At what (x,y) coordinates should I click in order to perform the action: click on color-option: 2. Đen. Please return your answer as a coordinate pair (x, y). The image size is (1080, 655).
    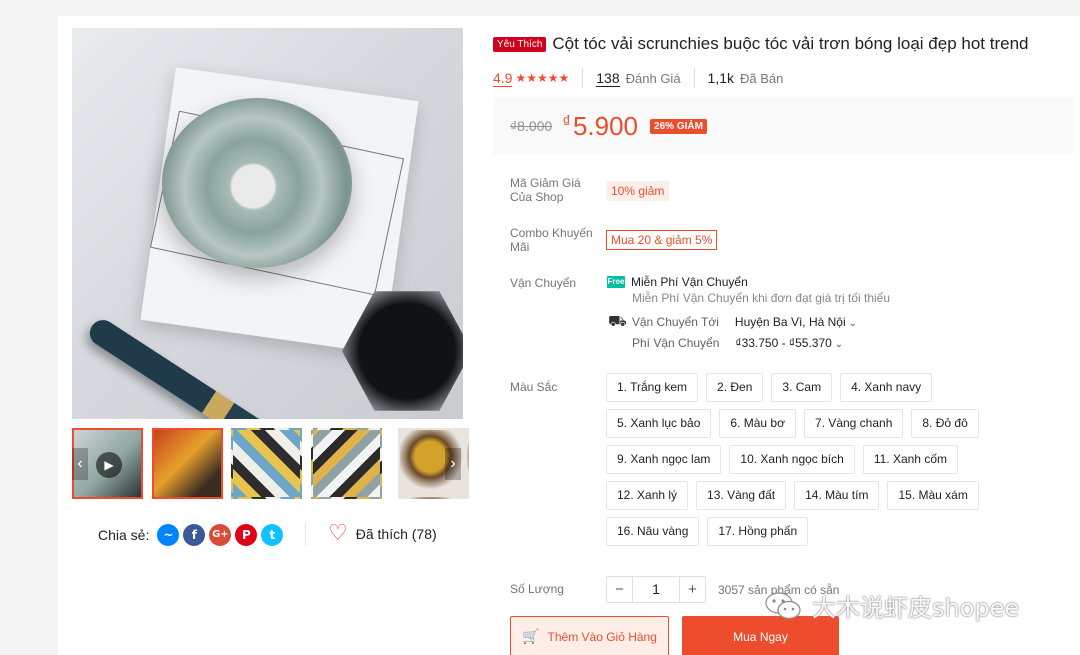
    Looking at the image, I should click on (735, 387).